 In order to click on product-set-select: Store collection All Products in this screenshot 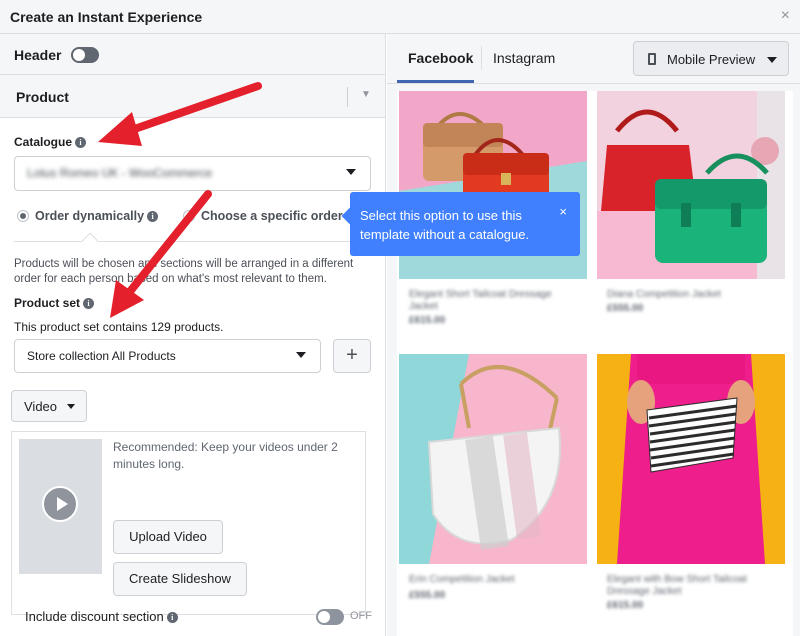, I will do `click(167, 356)`.